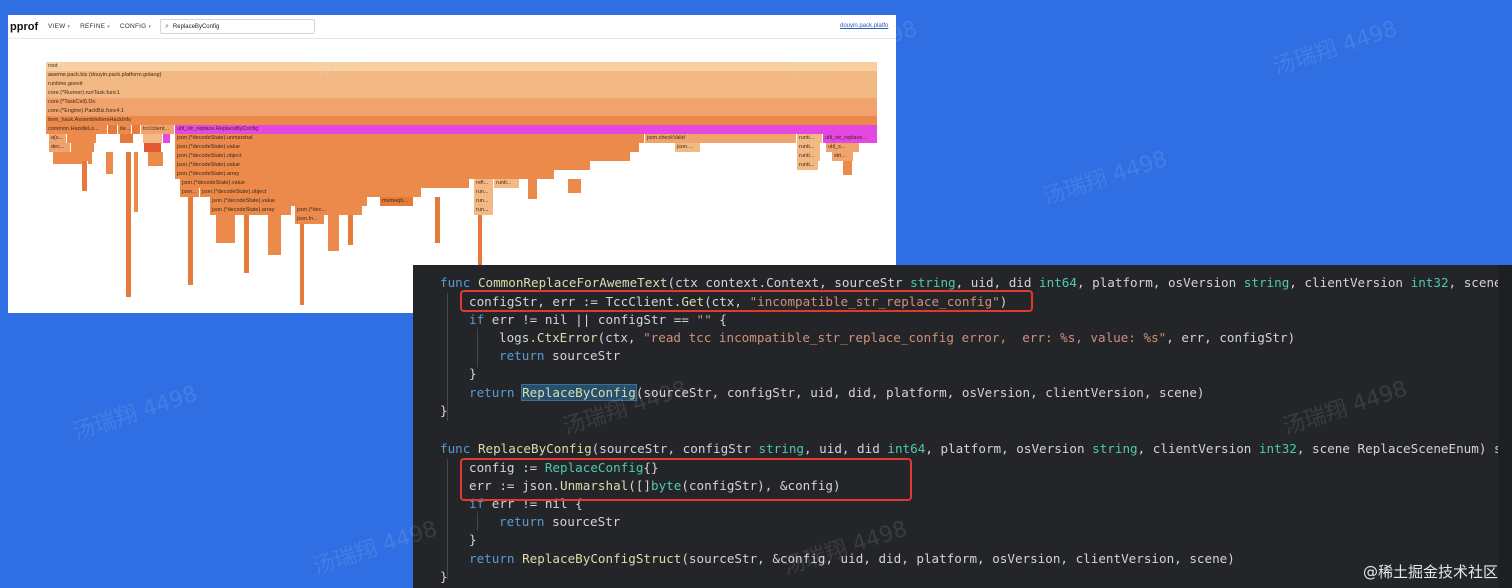  Describe the element at coordinates (598, 319) in the screenshot. I see `code-line: if err != nil || configStr == "" {` at that location.